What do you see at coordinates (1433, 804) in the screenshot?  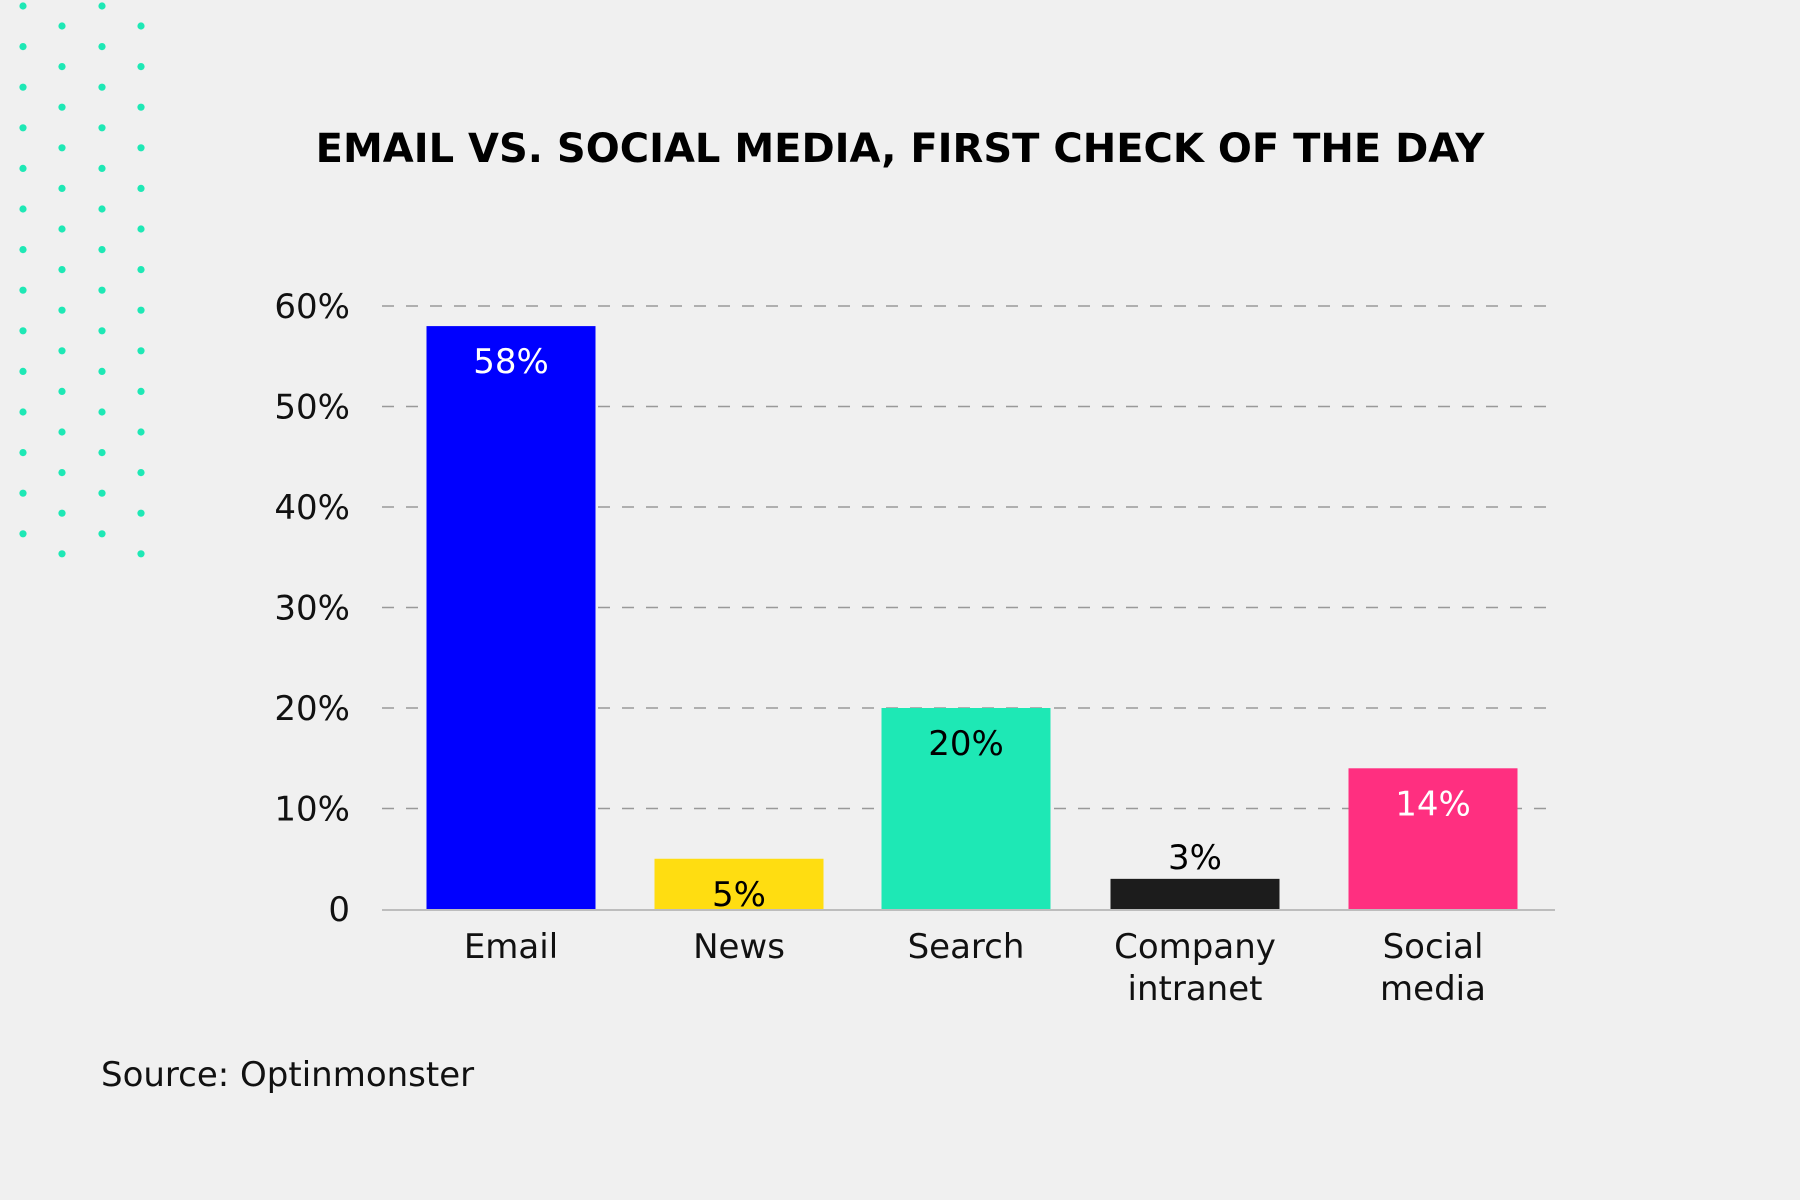 I see `value-label: 14%` at bounding box center [1433, 804].